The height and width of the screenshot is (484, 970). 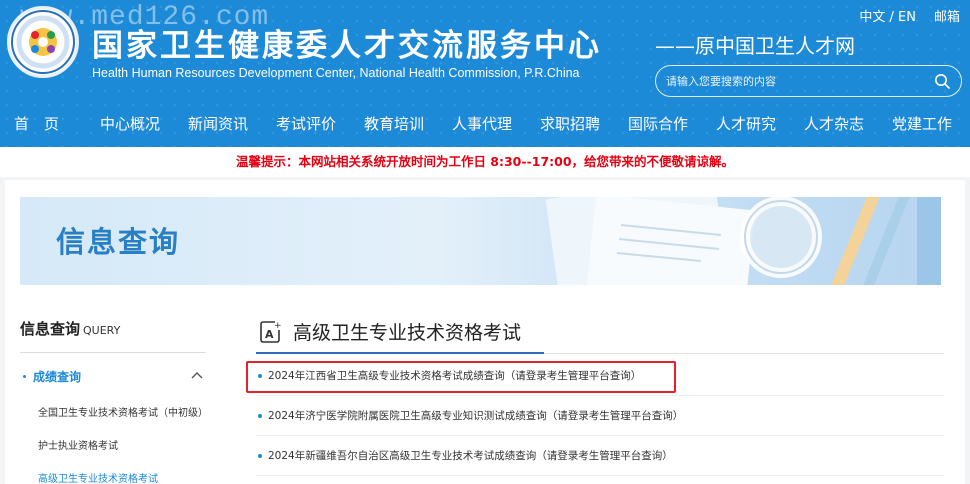 What do you see at coordinates (942, 81) in the screenshot?
I see `search-icon` at bounding box center [942, 81].